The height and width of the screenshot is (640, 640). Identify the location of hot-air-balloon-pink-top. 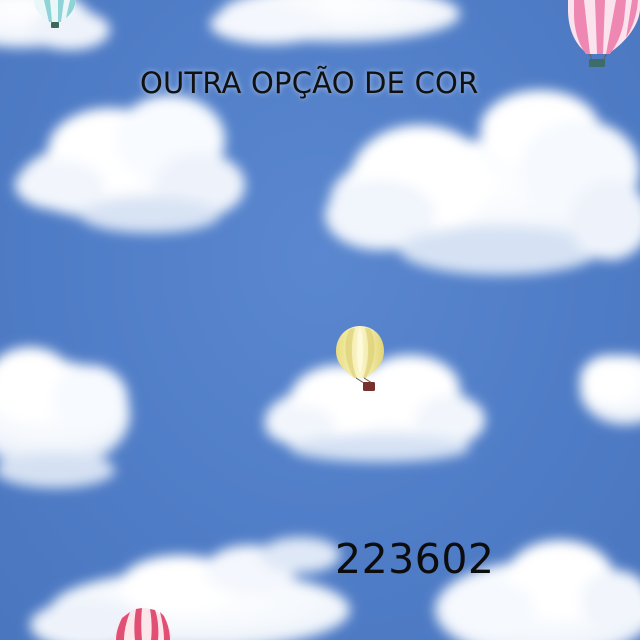
(604, 33).